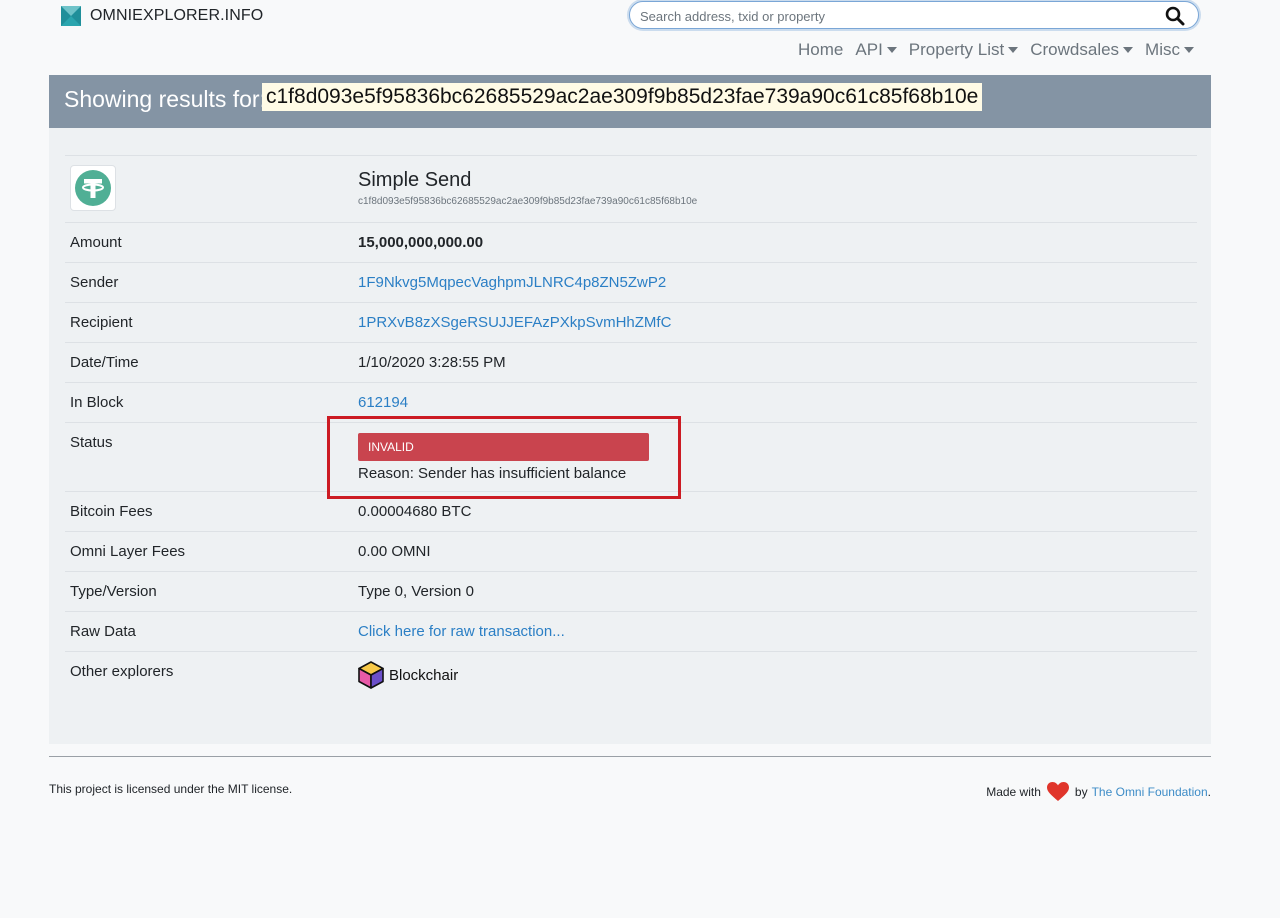  What do you see at coordinates (97, 402) in the screenshot?
I see `block-label: In Block` at bounding box center [97, 402].